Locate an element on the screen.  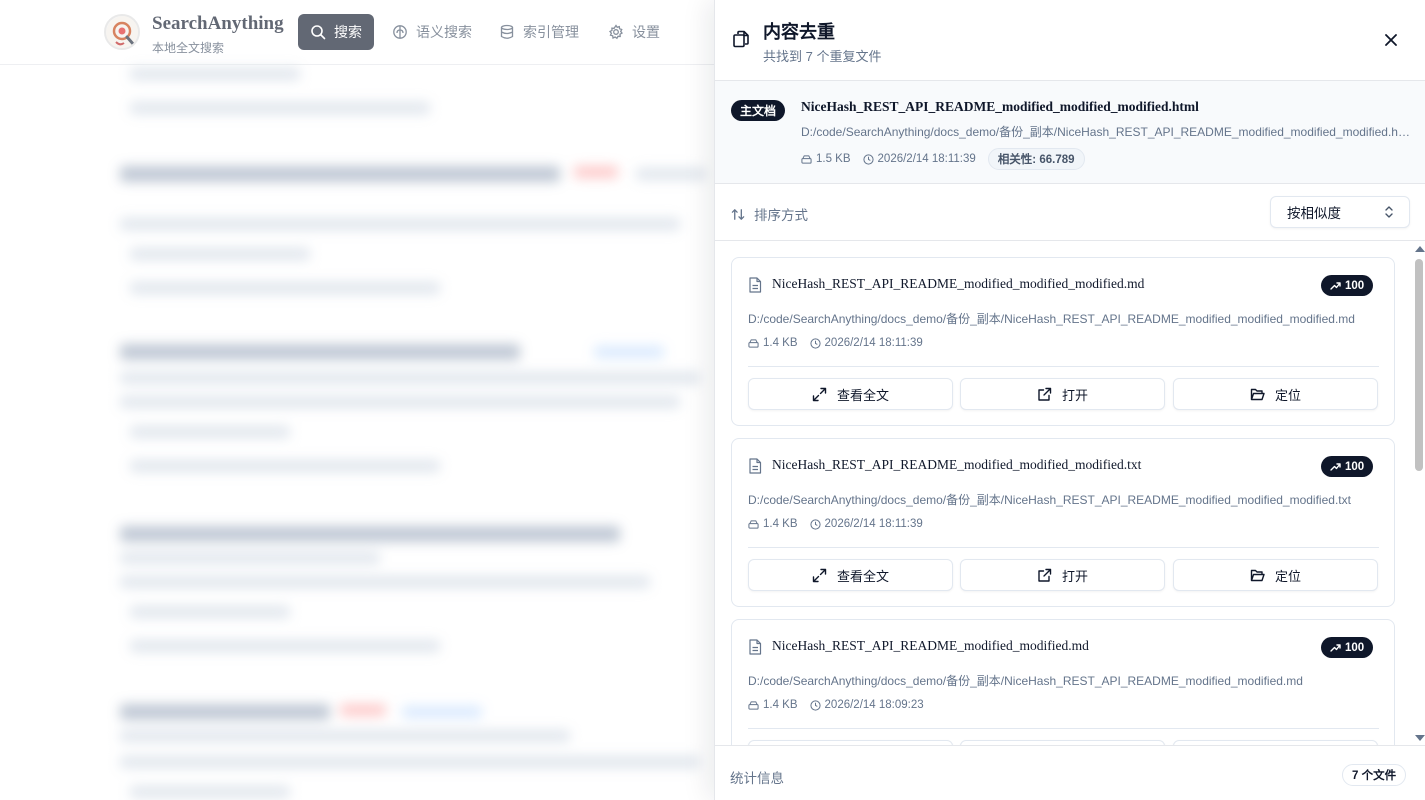
sort-arrows-icon is located at coordinates (738, 214).